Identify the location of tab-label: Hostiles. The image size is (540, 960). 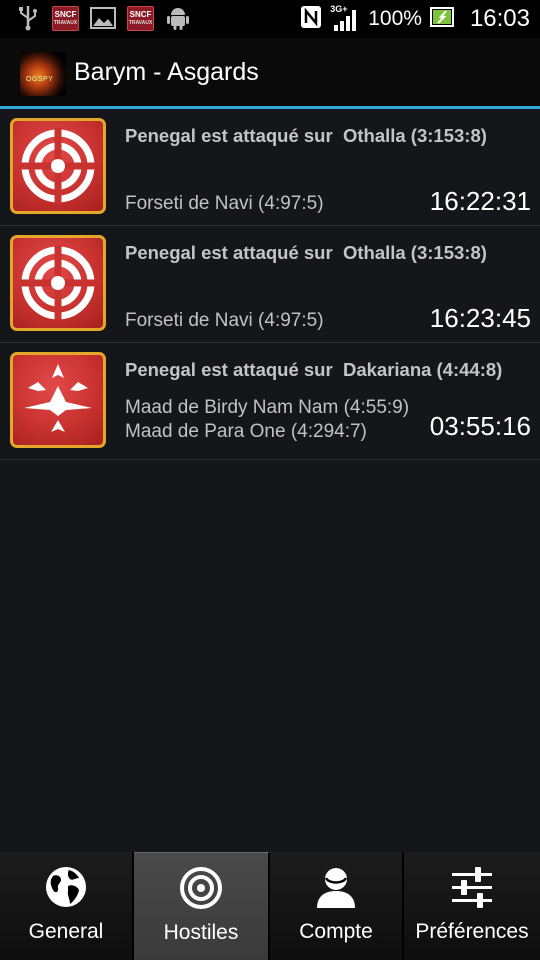
(201, 932).